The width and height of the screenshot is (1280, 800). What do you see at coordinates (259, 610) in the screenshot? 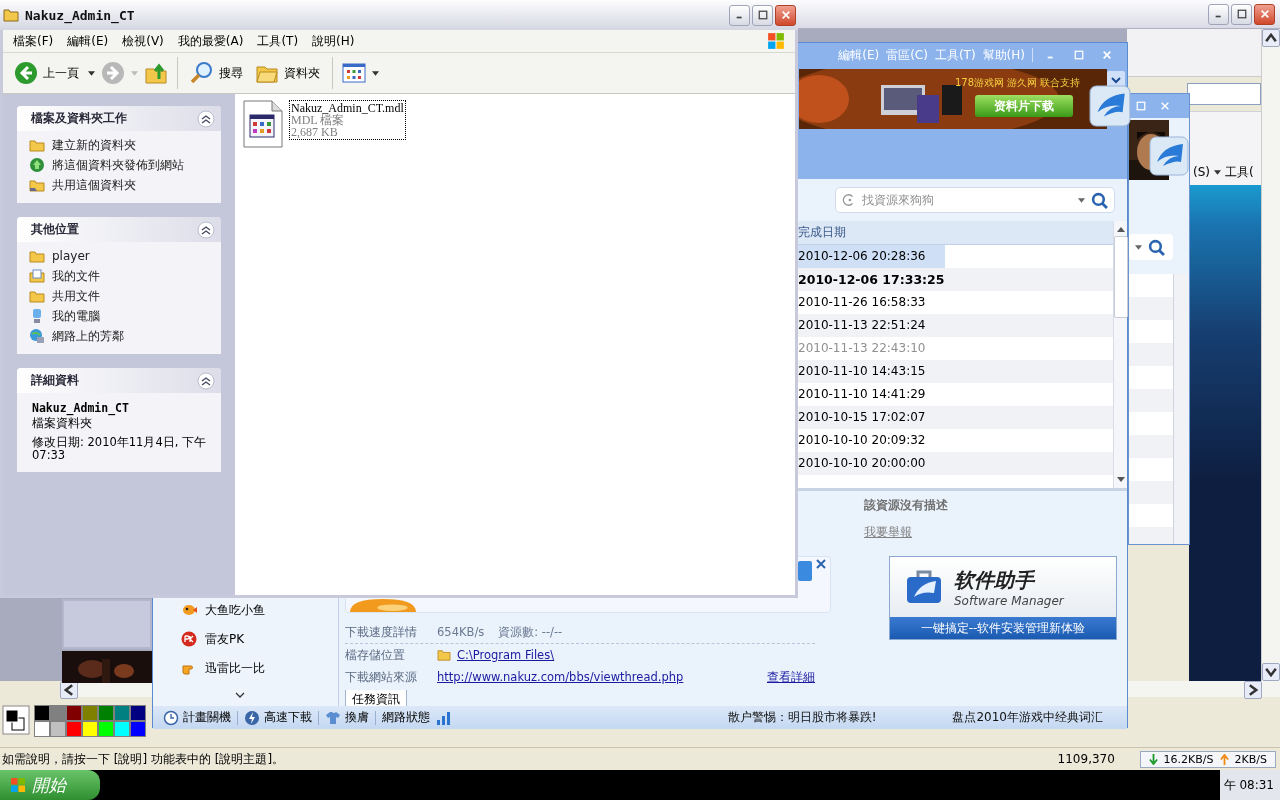
I see `sidebar-item: 大鱼吃小鱼` at bounding box center [259, 610].